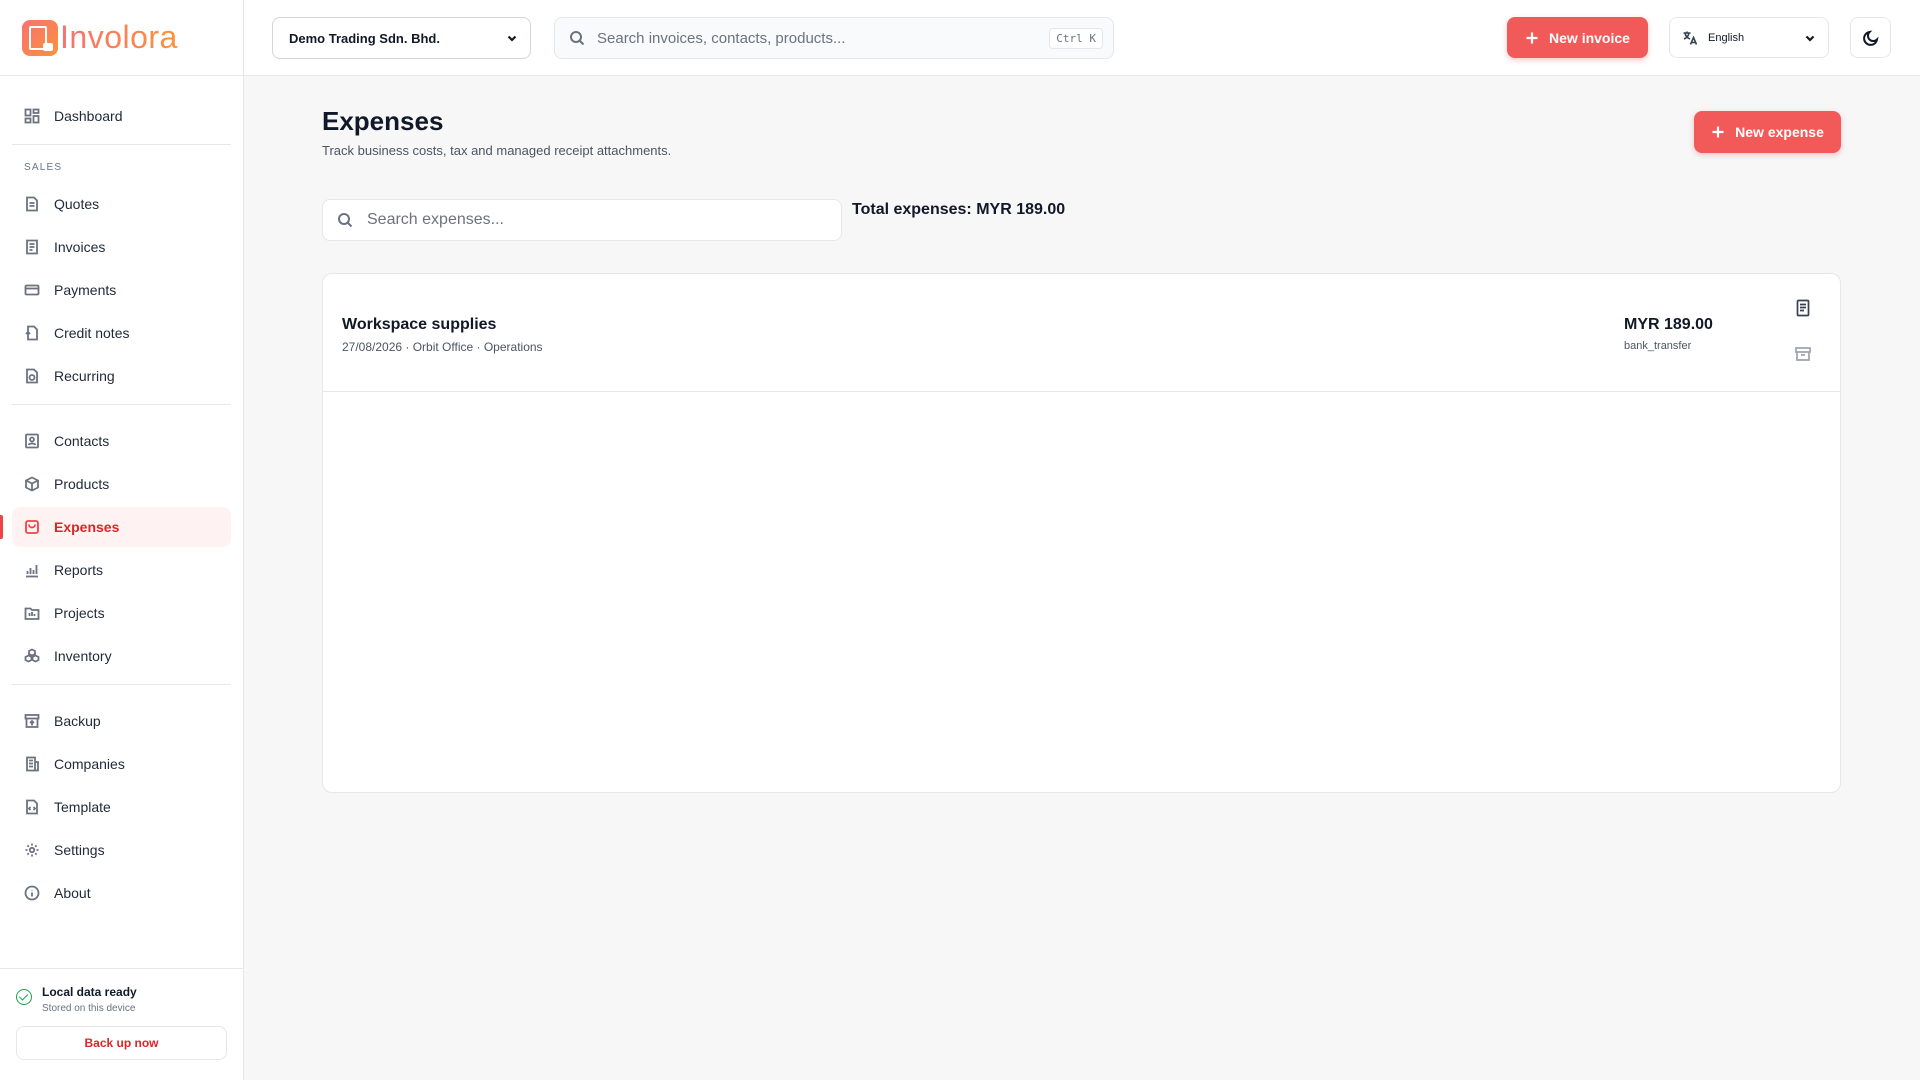  I want to click on gear-icon, so click(32, 850).